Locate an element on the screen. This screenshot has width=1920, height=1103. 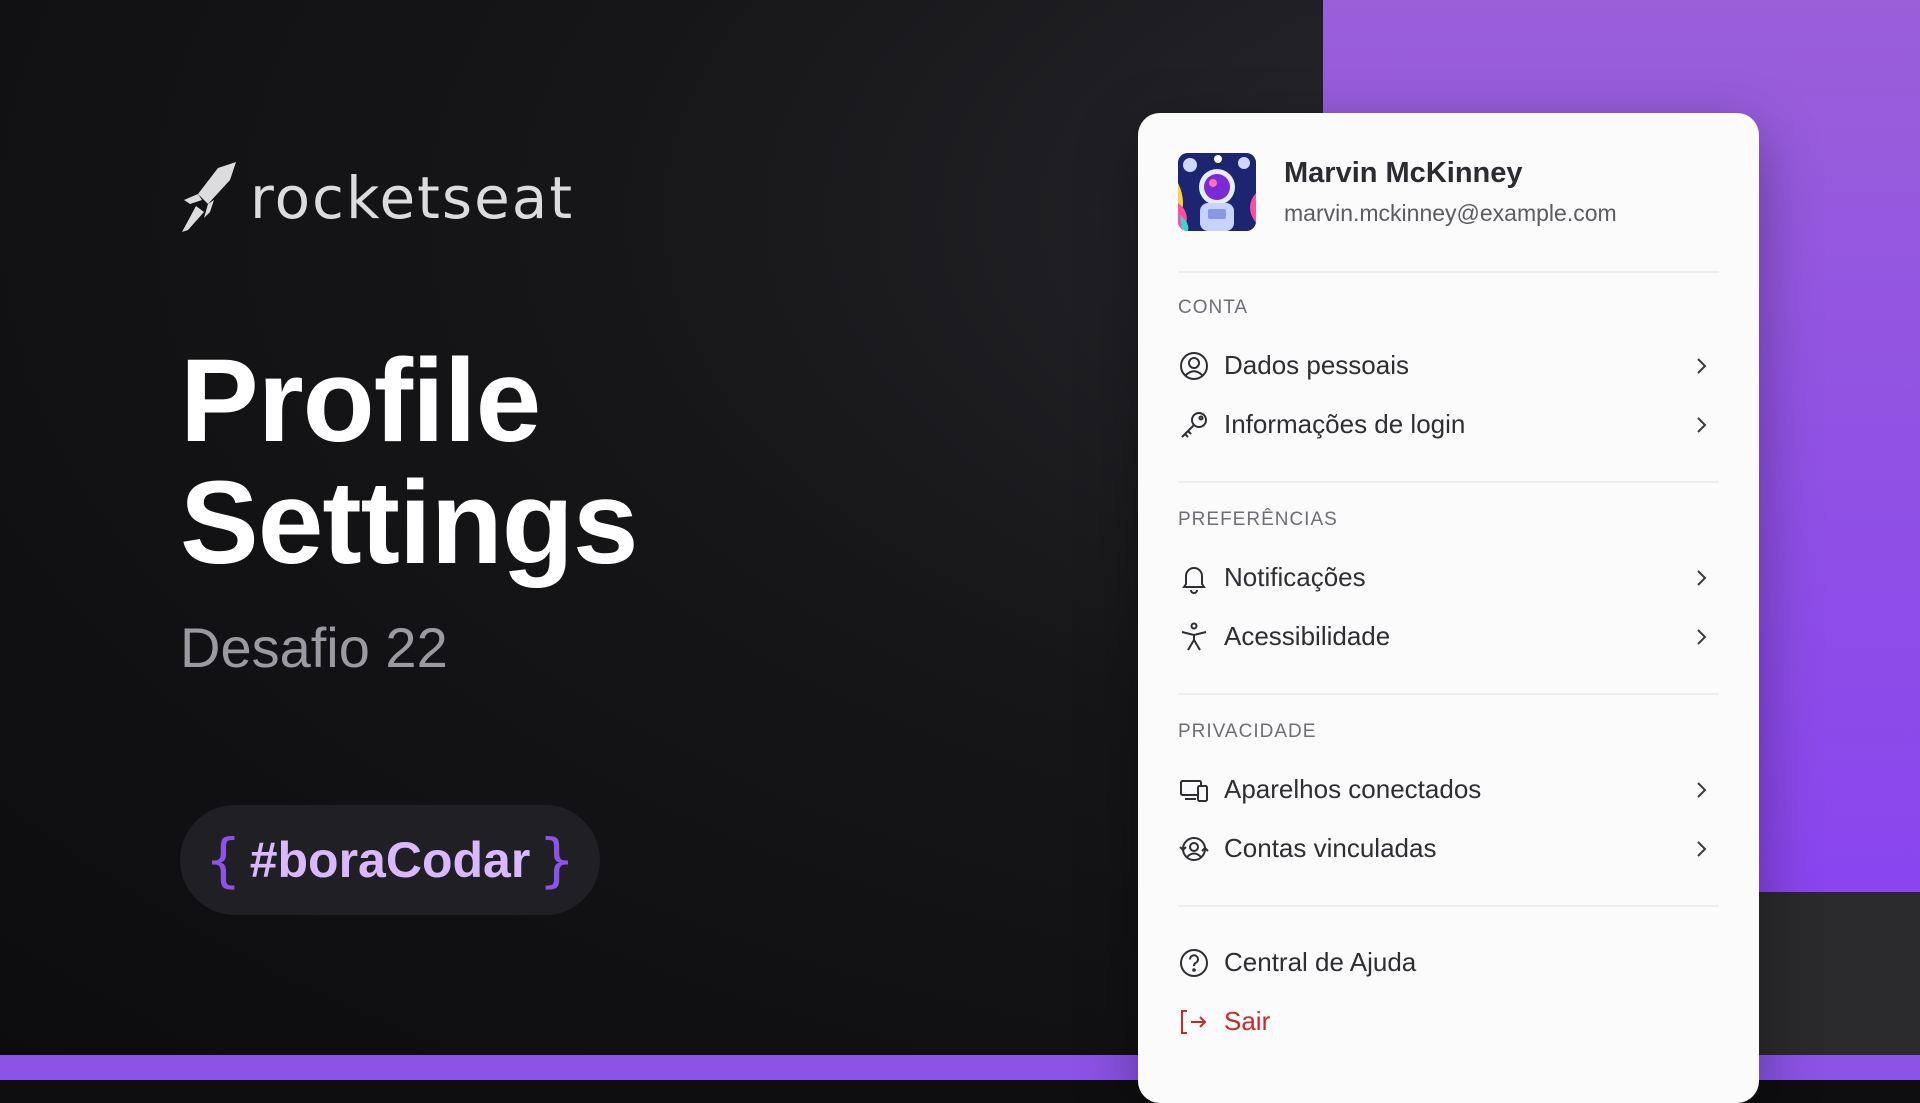
astronaut-avatar-image is located at coordinates (1217, 192).